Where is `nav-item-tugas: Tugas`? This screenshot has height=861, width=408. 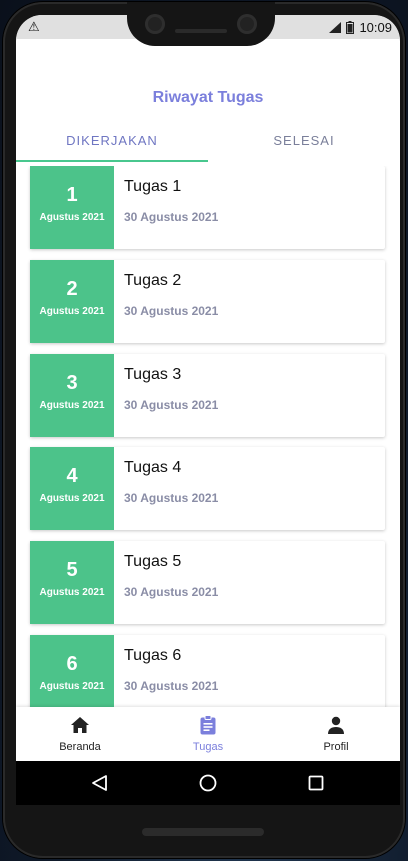
nav-item-tugas: Tugas is located at coordinates (208, 734).